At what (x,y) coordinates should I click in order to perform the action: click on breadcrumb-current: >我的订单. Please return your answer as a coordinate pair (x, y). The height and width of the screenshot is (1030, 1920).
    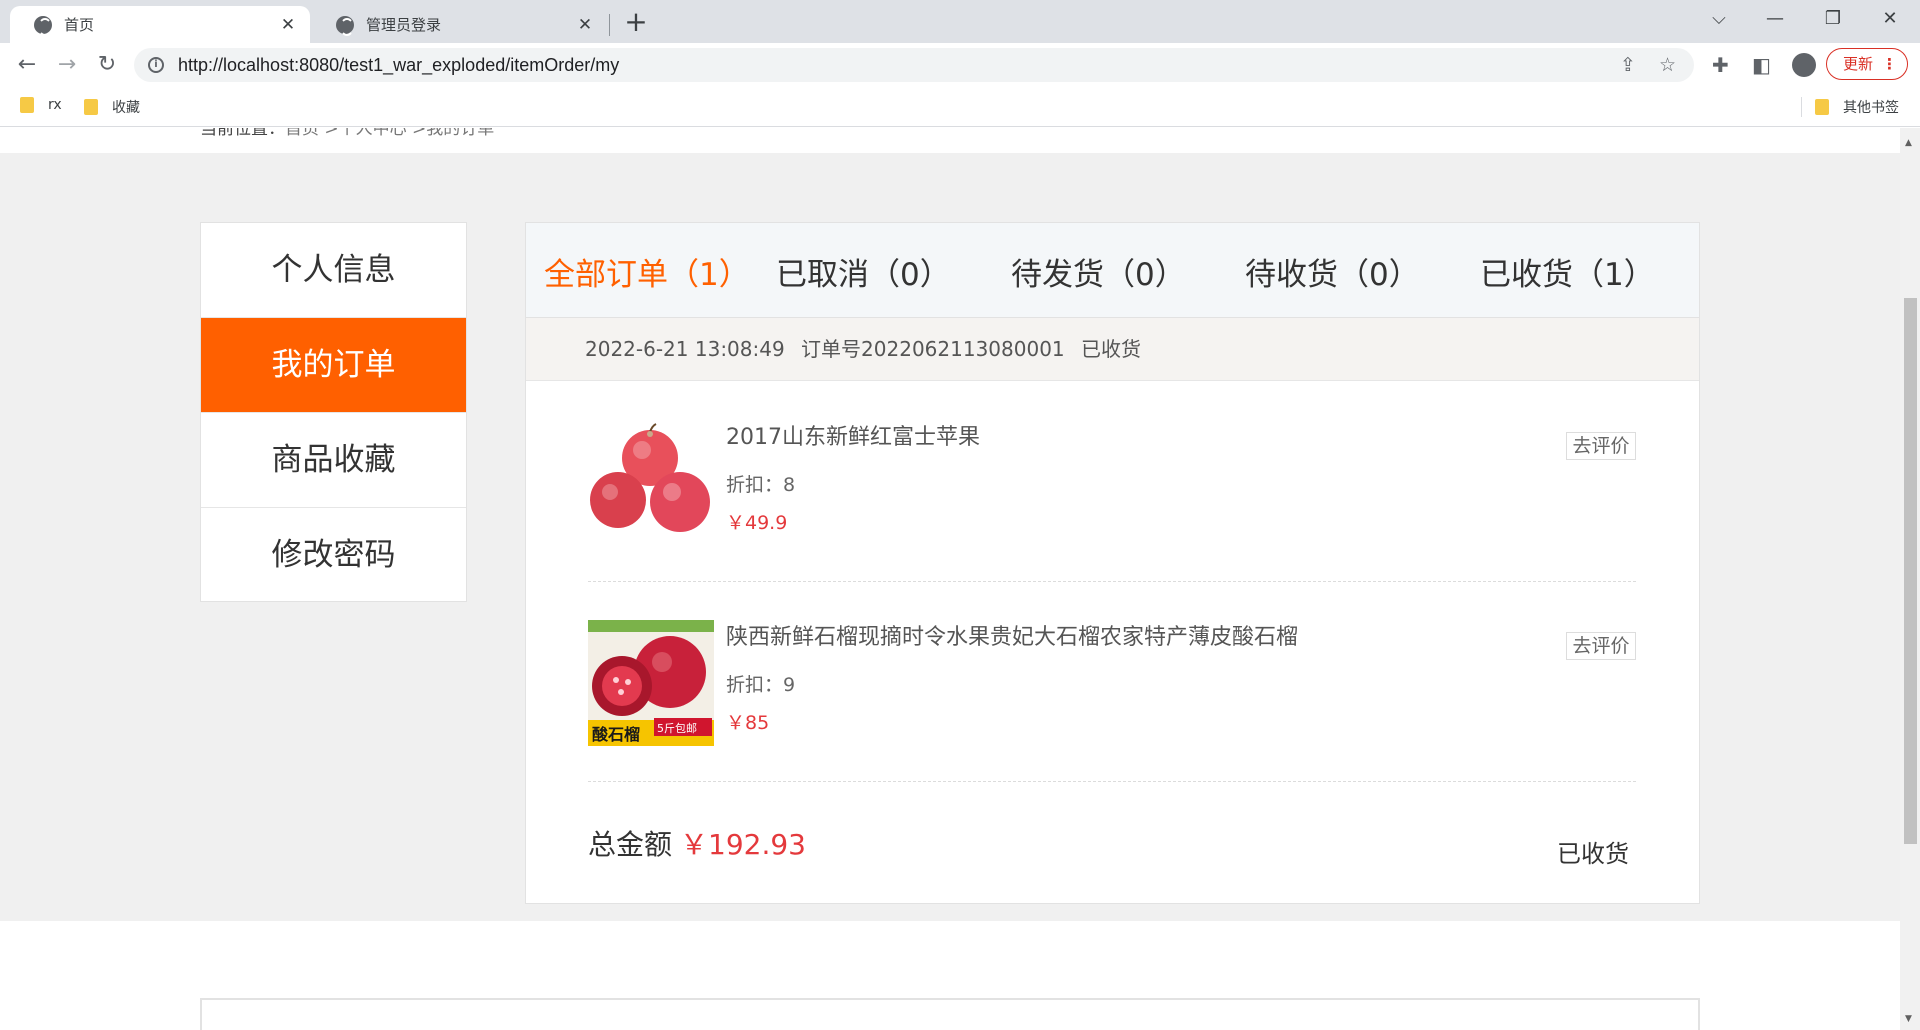
    Looking at the image, I should click on (450, 133).